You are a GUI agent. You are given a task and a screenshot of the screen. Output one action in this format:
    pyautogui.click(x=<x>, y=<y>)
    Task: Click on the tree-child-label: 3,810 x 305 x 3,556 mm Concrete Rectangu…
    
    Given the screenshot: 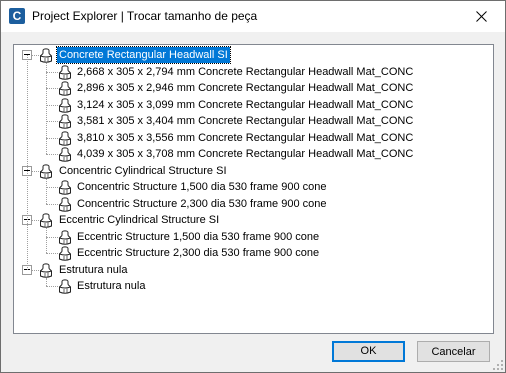 What is the action you would take?
    pyautogui.click(x=245, y=137)
    